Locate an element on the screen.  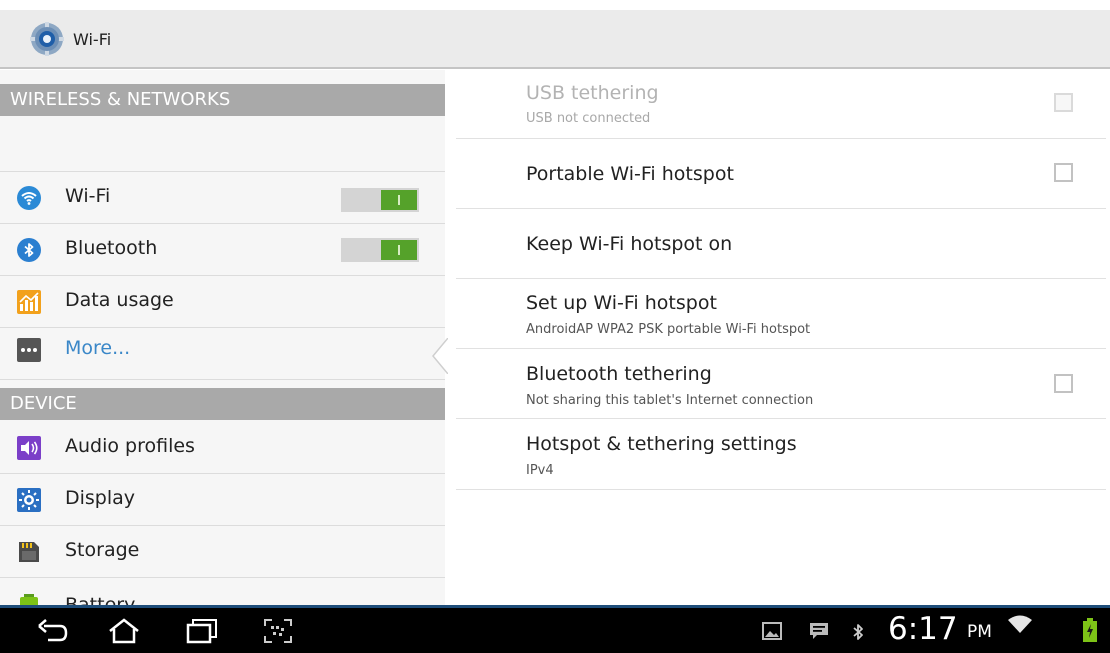
selection-caret-icon is located at coordinates (440, 356).